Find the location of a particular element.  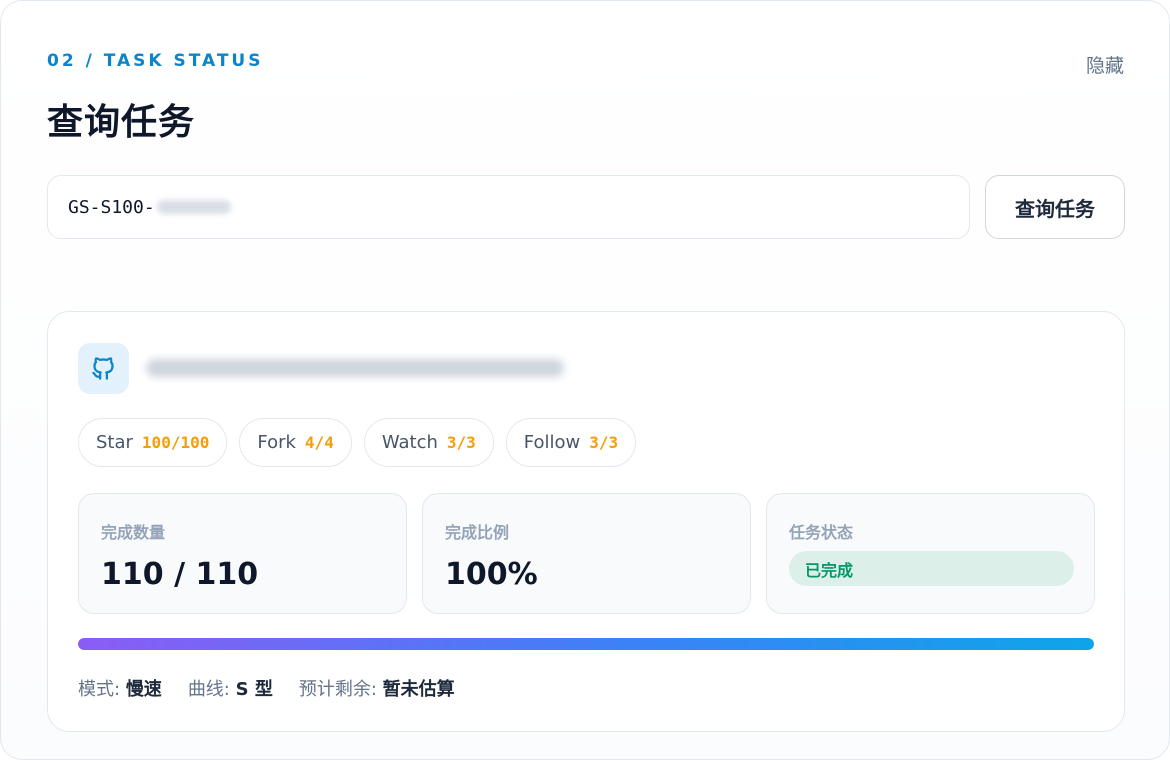

completed-count-label: 完成数量 is located at coordinates (133, 532).